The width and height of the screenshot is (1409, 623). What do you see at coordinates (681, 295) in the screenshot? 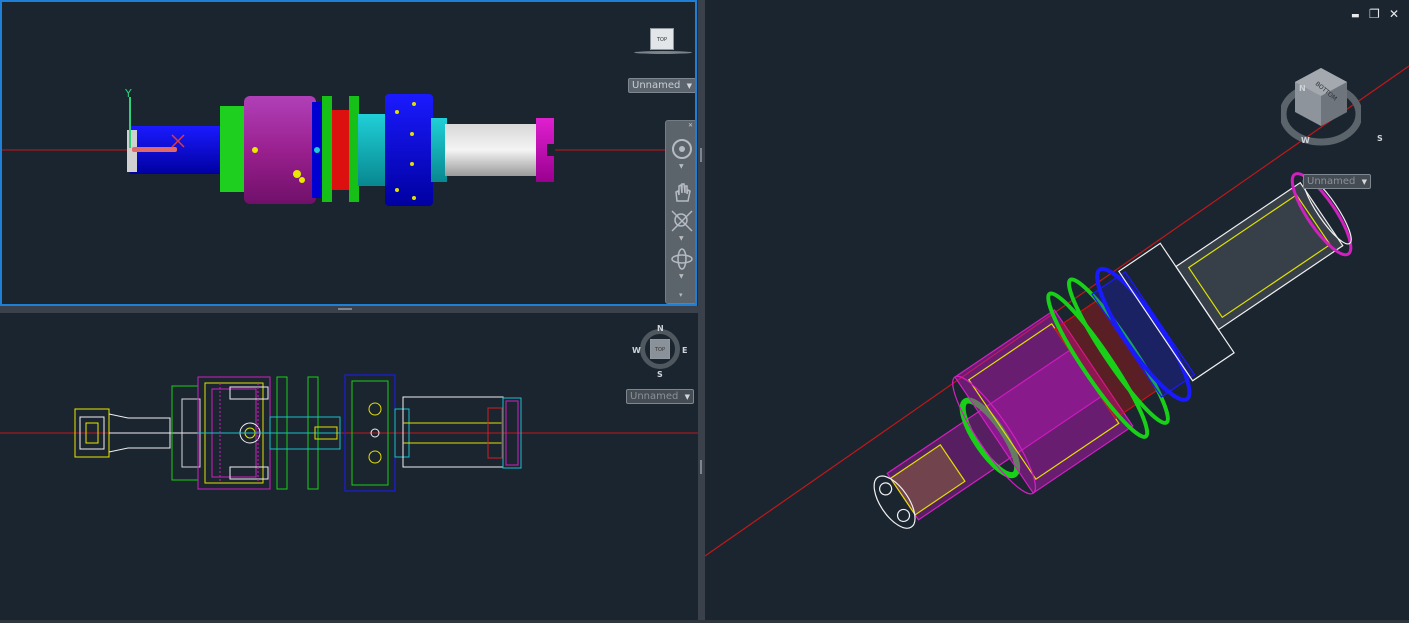
I see `navbar-menu-icon: ▾` at bounding box center [681, 295].